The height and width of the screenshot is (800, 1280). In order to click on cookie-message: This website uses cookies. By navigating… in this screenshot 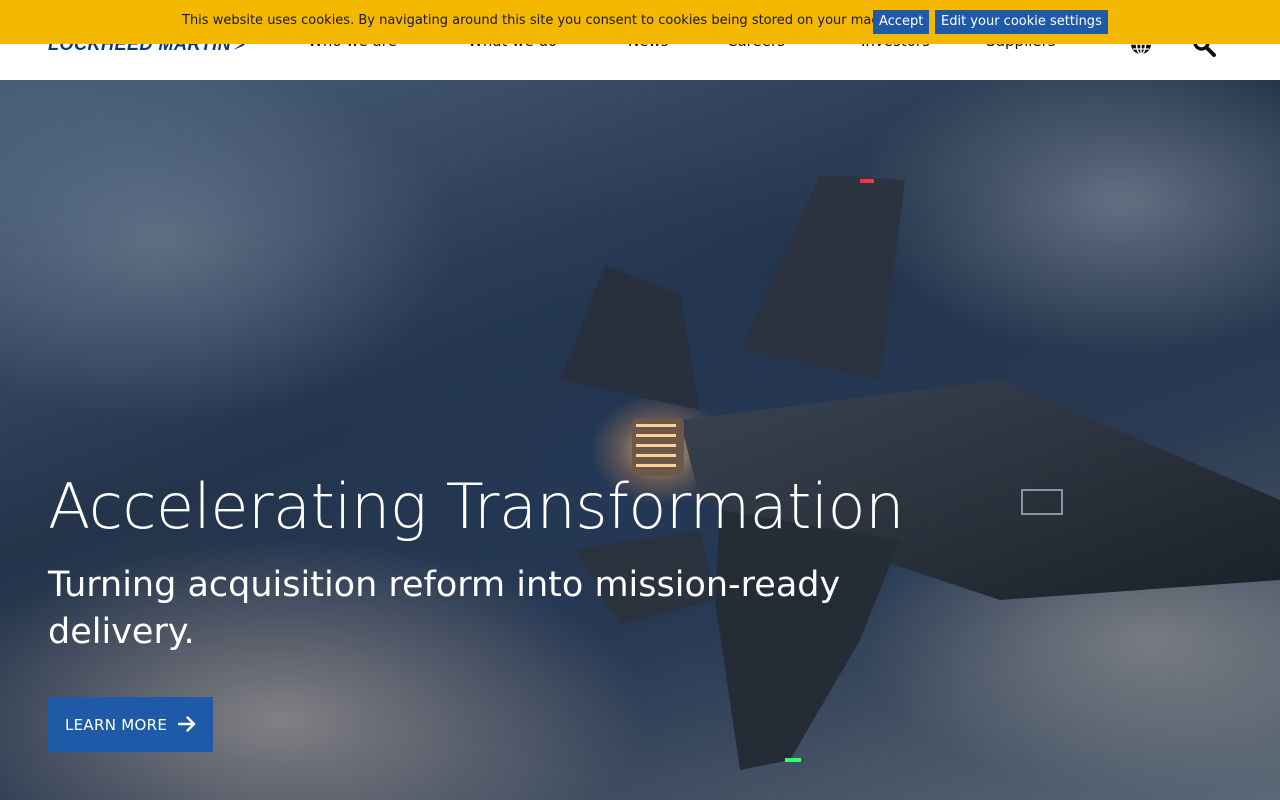, I will do `click(546, 20)`.